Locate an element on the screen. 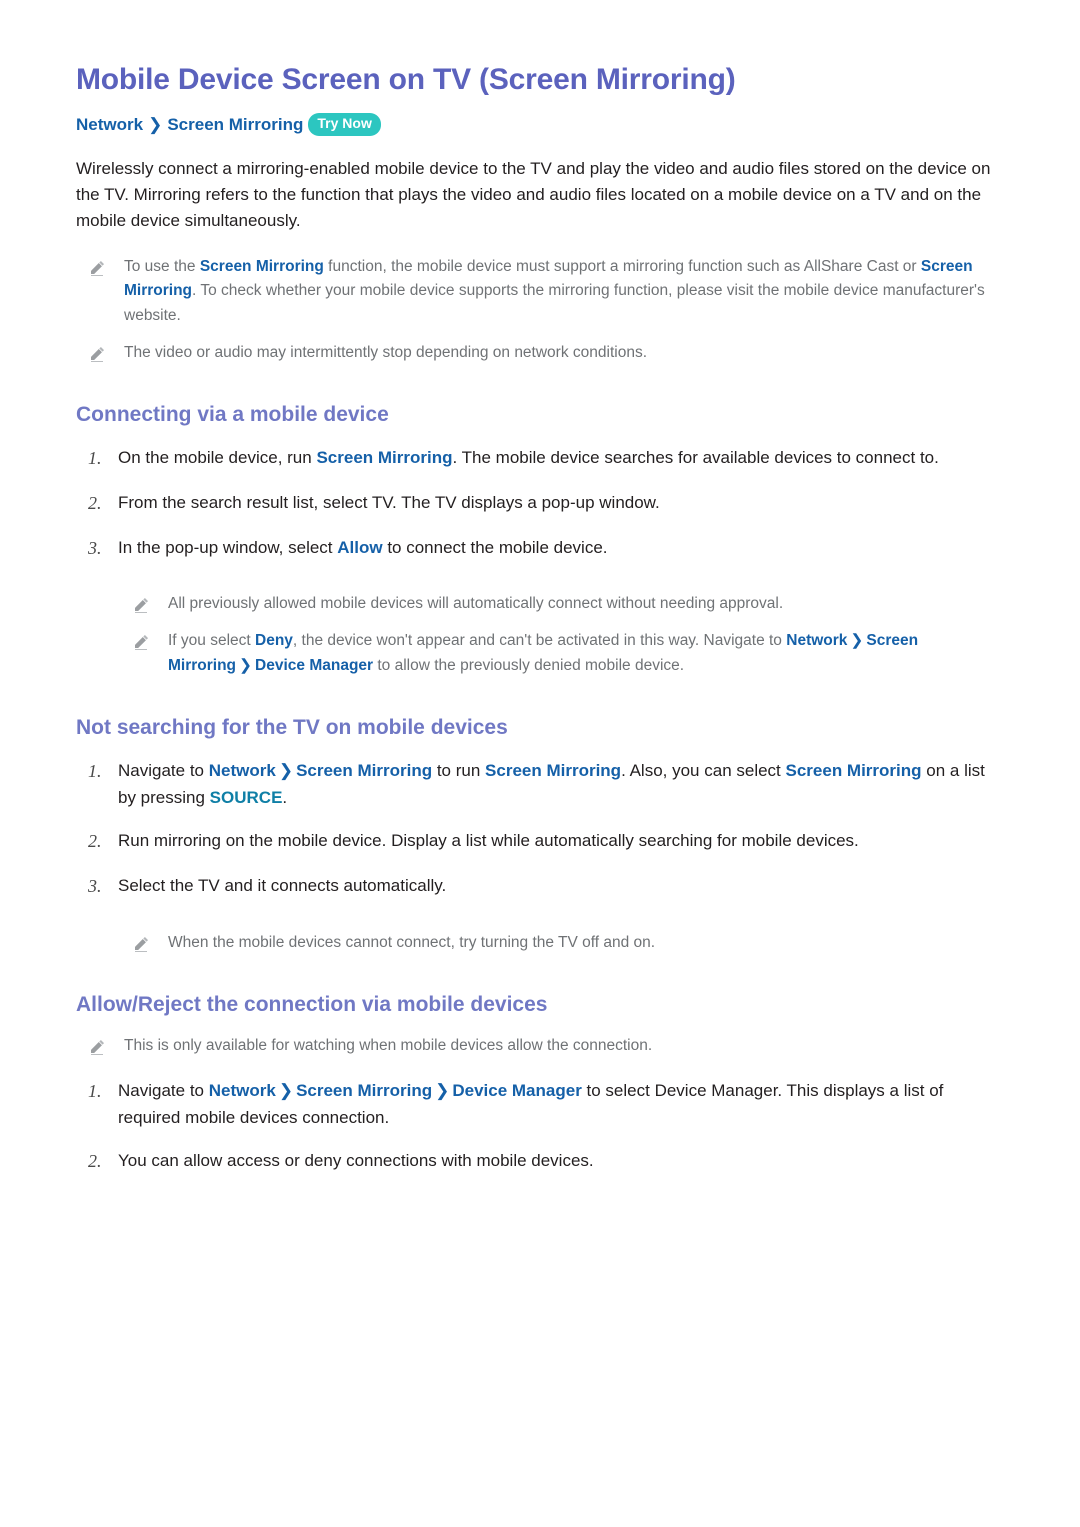 The image size is (1080, 1527). text-run: . Also, you can select is located at coordinates (703, 770).